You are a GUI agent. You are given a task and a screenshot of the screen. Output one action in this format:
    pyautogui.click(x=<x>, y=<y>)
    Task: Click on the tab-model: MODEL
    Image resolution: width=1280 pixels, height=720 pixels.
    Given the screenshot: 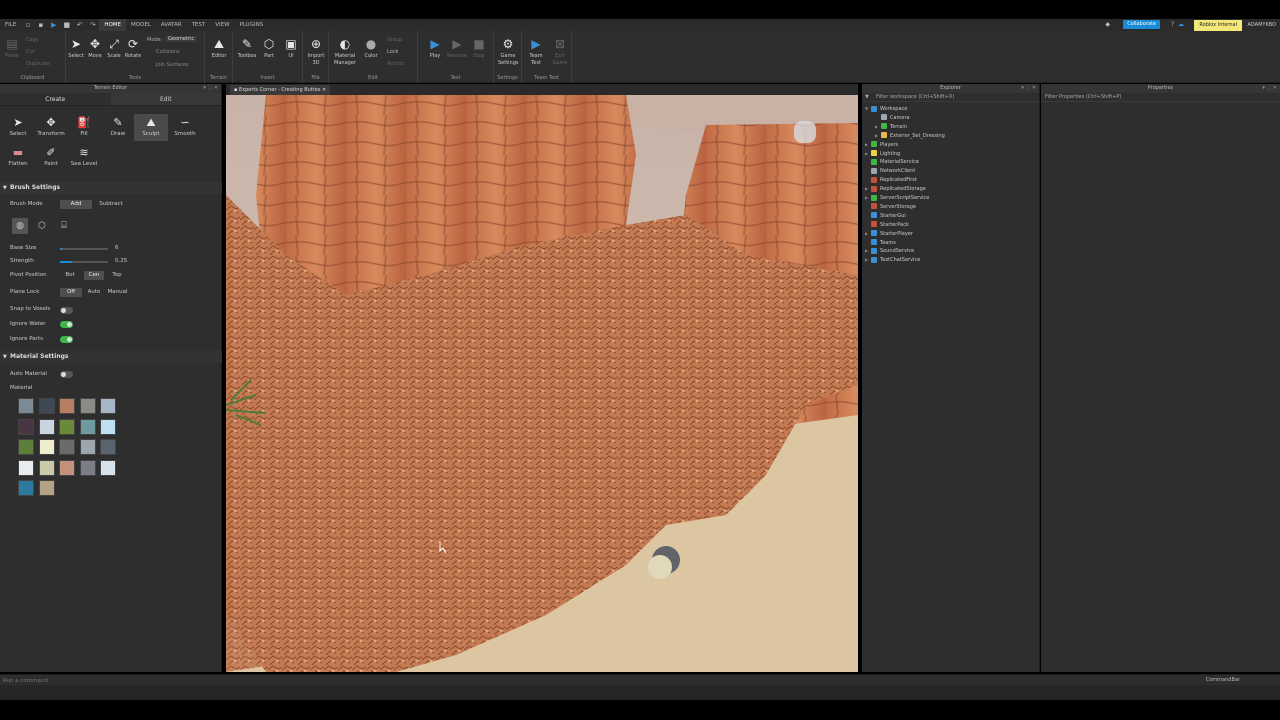 What is the action you would take?
    pyautogui.click(x=141, y=25)
    